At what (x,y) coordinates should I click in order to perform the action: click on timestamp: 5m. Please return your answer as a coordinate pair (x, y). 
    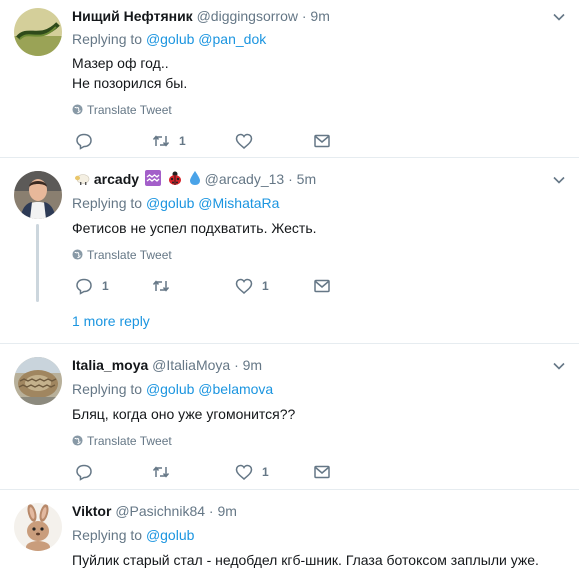
    Looking at the image, I should click on (306, 179).